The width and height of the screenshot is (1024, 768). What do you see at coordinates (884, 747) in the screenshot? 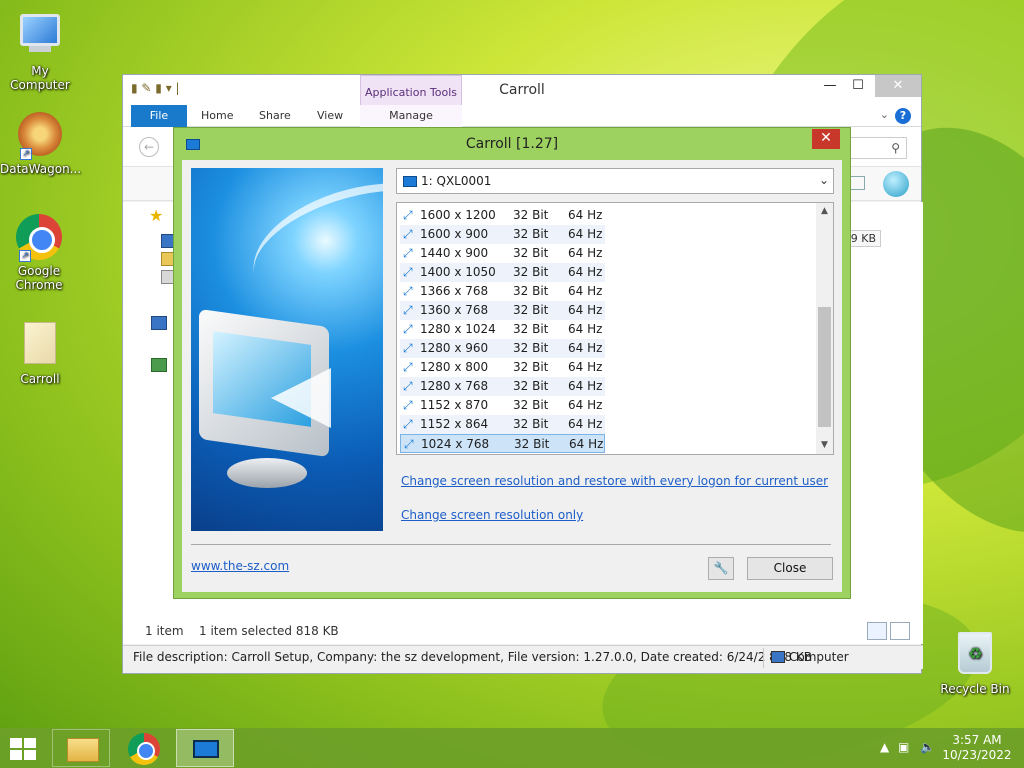
I see `show-hidden-icons-icon: ▲` at bounding box center [884, 747].